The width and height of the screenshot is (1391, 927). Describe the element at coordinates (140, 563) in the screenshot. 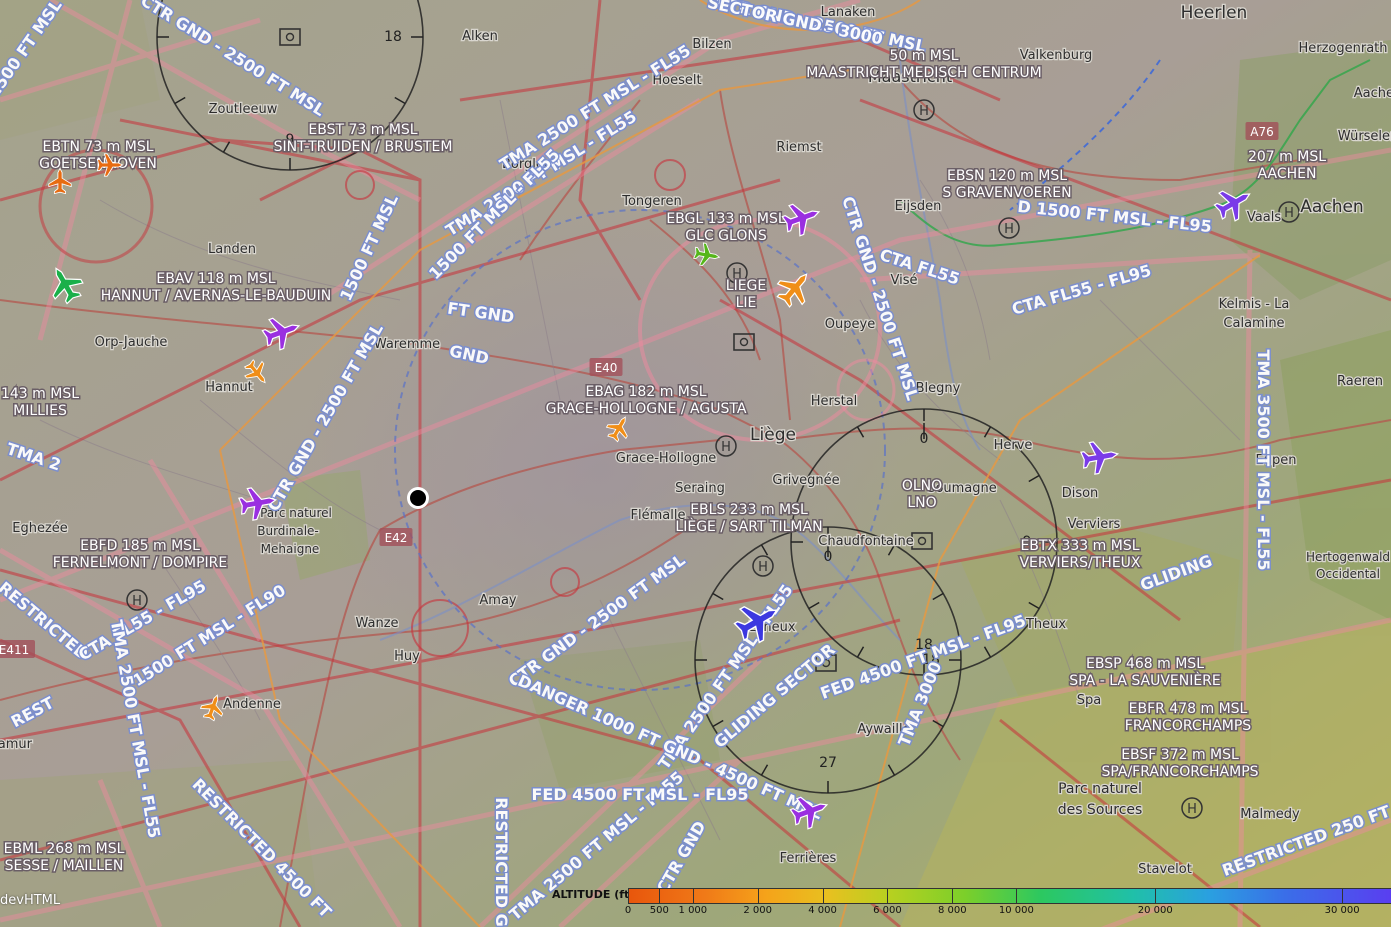

I see `aerodrome-name: FERNELMONT / DOMPIRE` at that location.